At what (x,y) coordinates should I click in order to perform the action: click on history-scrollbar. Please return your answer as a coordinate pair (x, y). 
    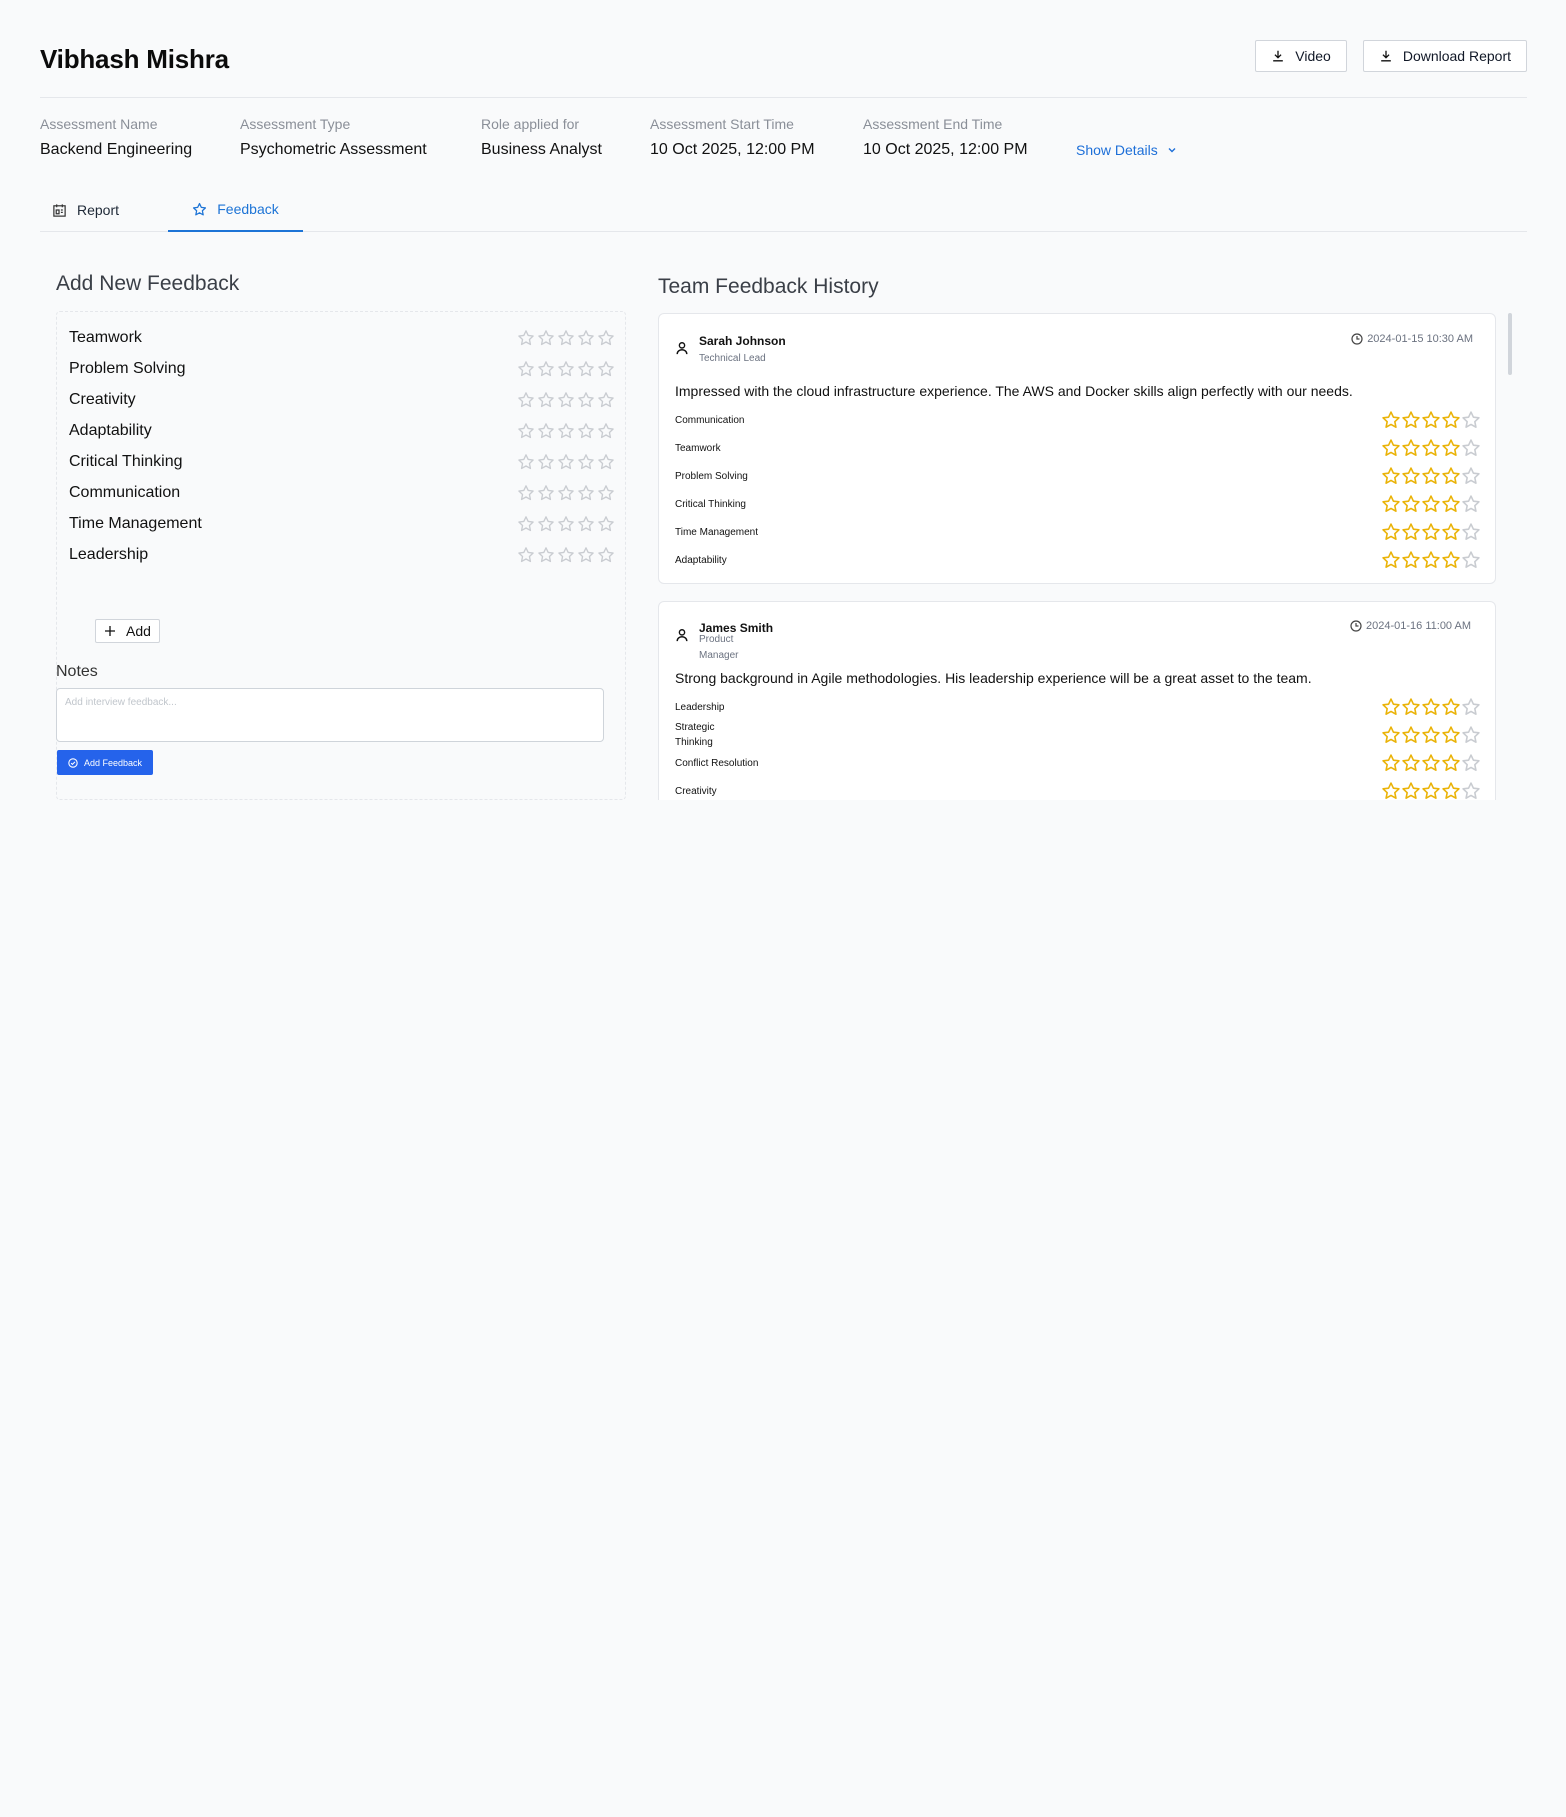
    Looking at the image, I should click on (1510, 344).